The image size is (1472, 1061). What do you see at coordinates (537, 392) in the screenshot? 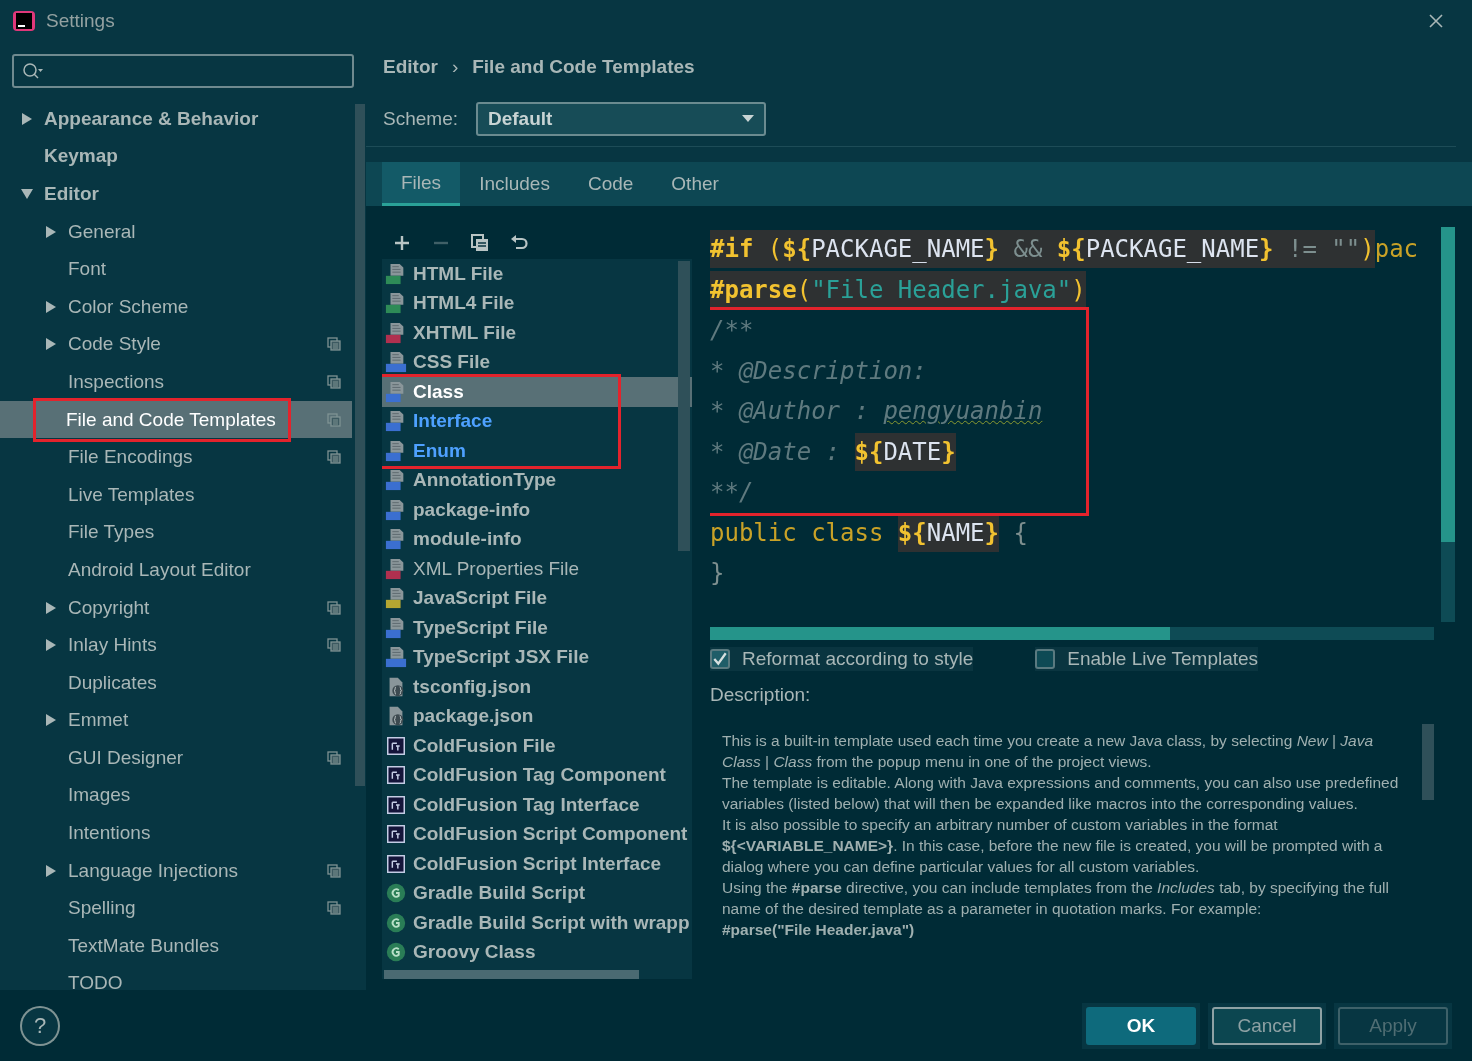
I see `template-item: Class` at bounding box center [537, 392].